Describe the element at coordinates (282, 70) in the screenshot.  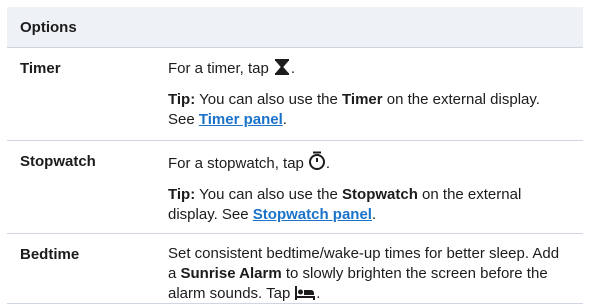
I see `hourglass-icon` at that location.